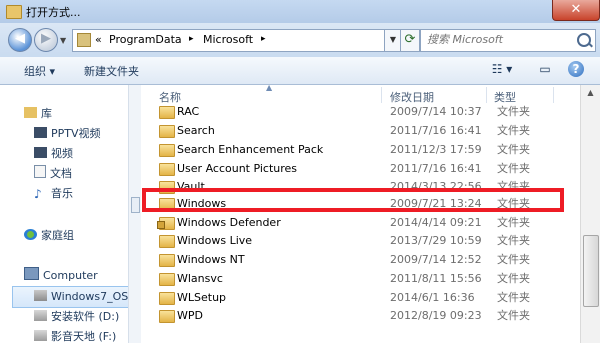 This screenshot has width=600, height=346. I want to click on music-icon: ♪, so click(38, 194).